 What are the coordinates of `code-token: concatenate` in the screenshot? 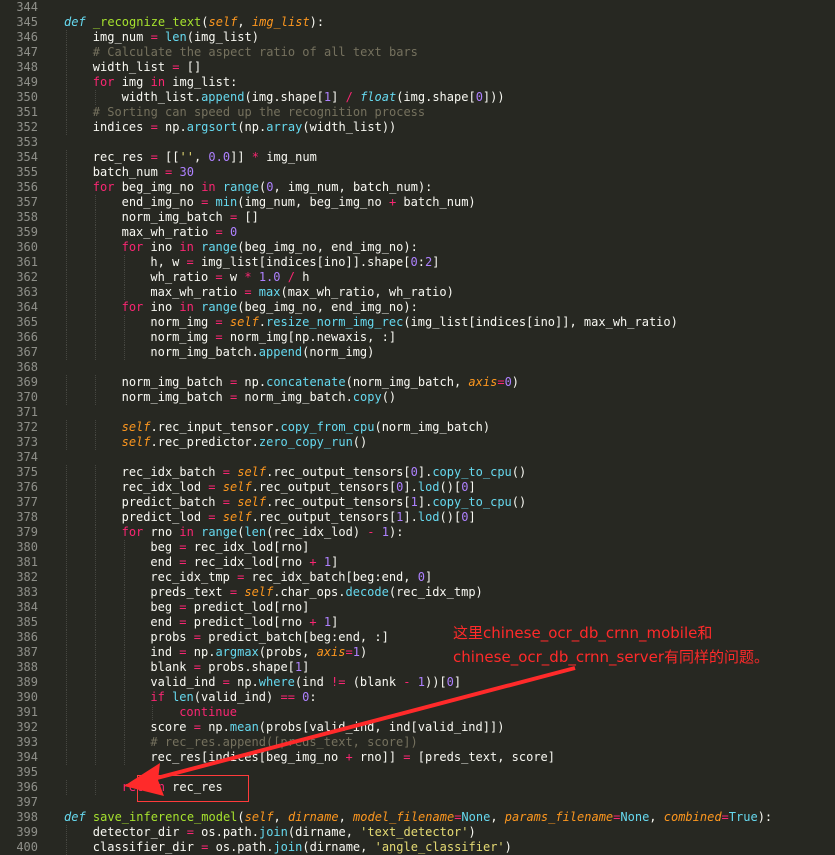 It's located at (306, 382).